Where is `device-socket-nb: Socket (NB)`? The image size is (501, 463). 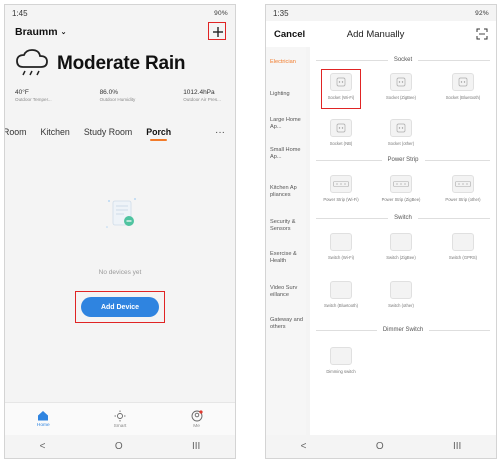
device-socket-nb: Socket (NB) is located at coordinates (341, 132).